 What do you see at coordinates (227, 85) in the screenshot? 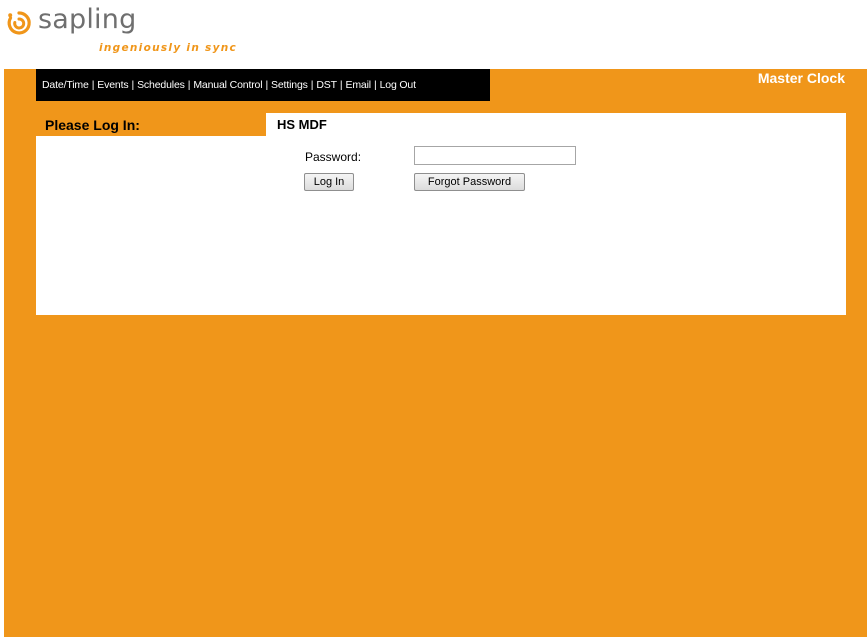
I see `nav-manual-control: Manual Control` at bounding box center [227, 85].